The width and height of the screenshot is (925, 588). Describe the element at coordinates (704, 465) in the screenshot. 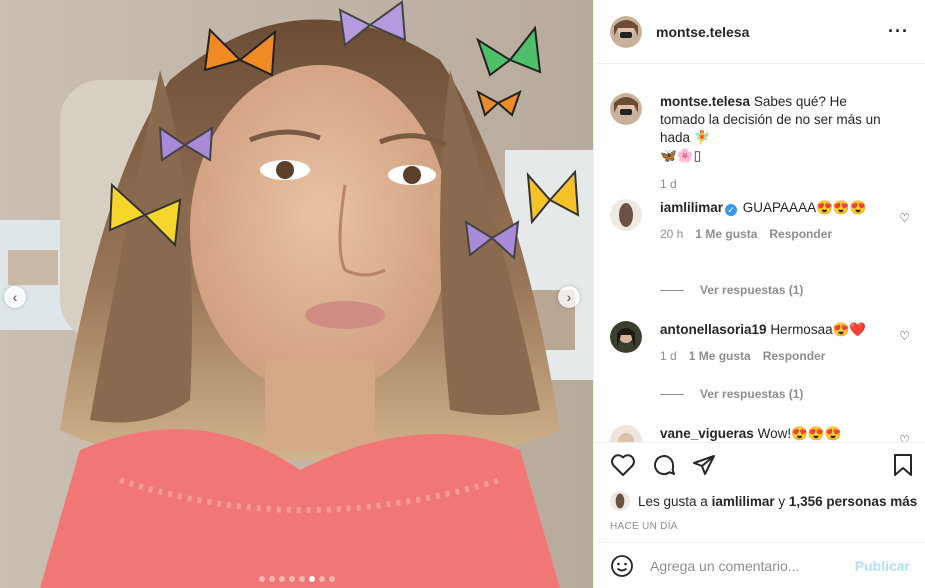

I see `share-paper-plane-icon` at that location.